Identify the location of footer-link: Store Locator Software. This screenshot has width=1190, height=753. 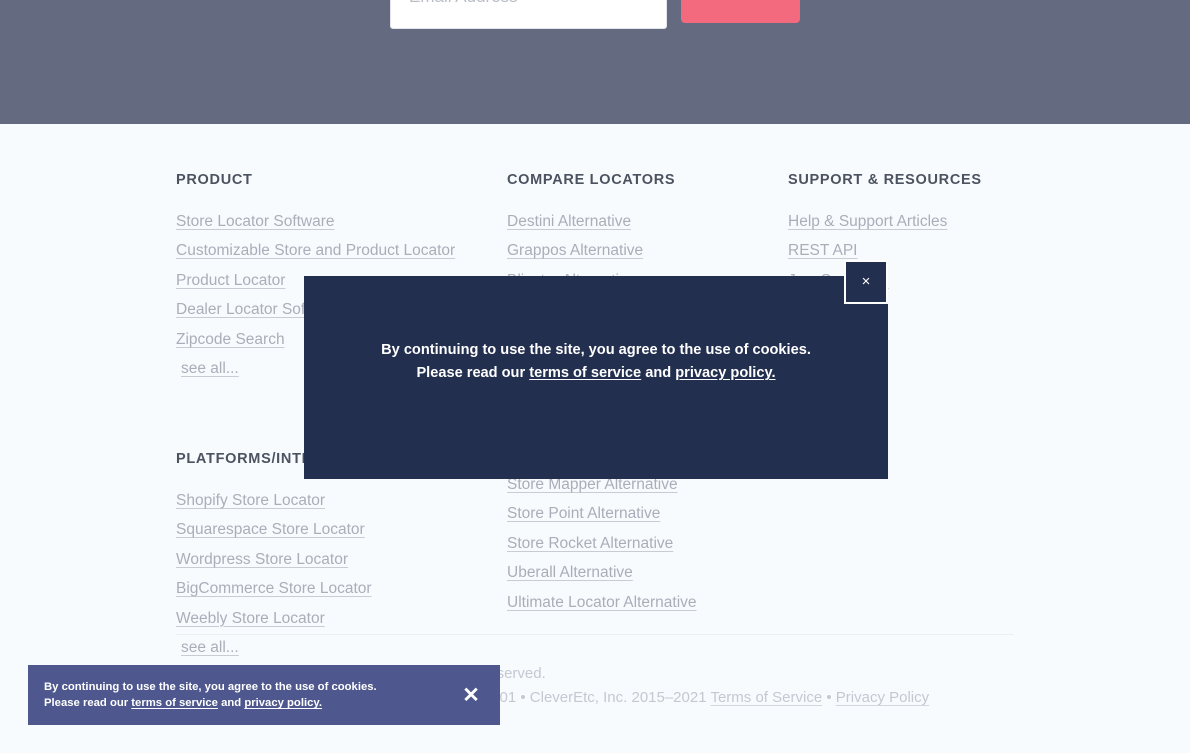
(255, 221).